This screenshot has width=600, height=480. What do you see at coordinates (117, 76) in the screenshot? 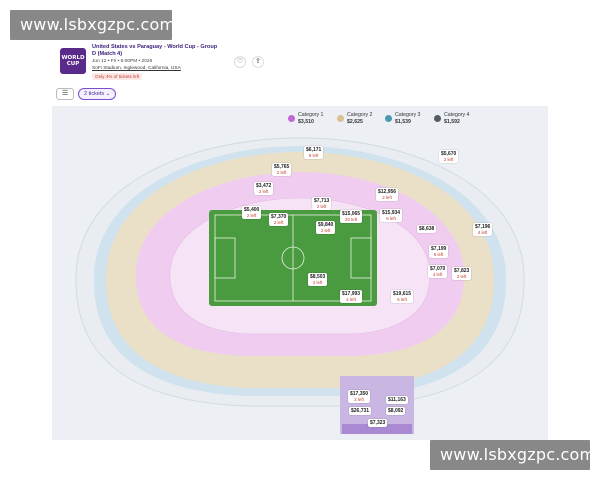
I see `scarcity-badge: Only 4% of tickets left` at bounding box center [117, 76].